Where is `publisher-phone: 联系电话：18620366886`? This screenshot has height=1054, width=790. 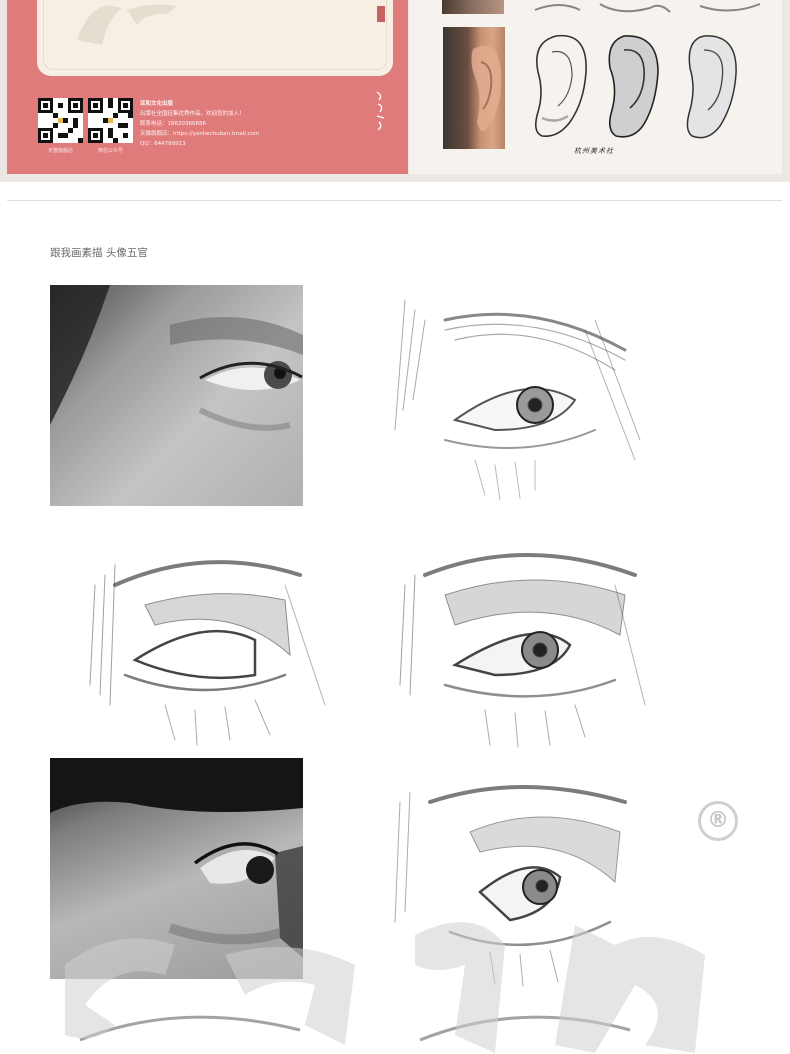
publisher-phone: 联系电话：18620366886 is located at coordinates (199, 124).